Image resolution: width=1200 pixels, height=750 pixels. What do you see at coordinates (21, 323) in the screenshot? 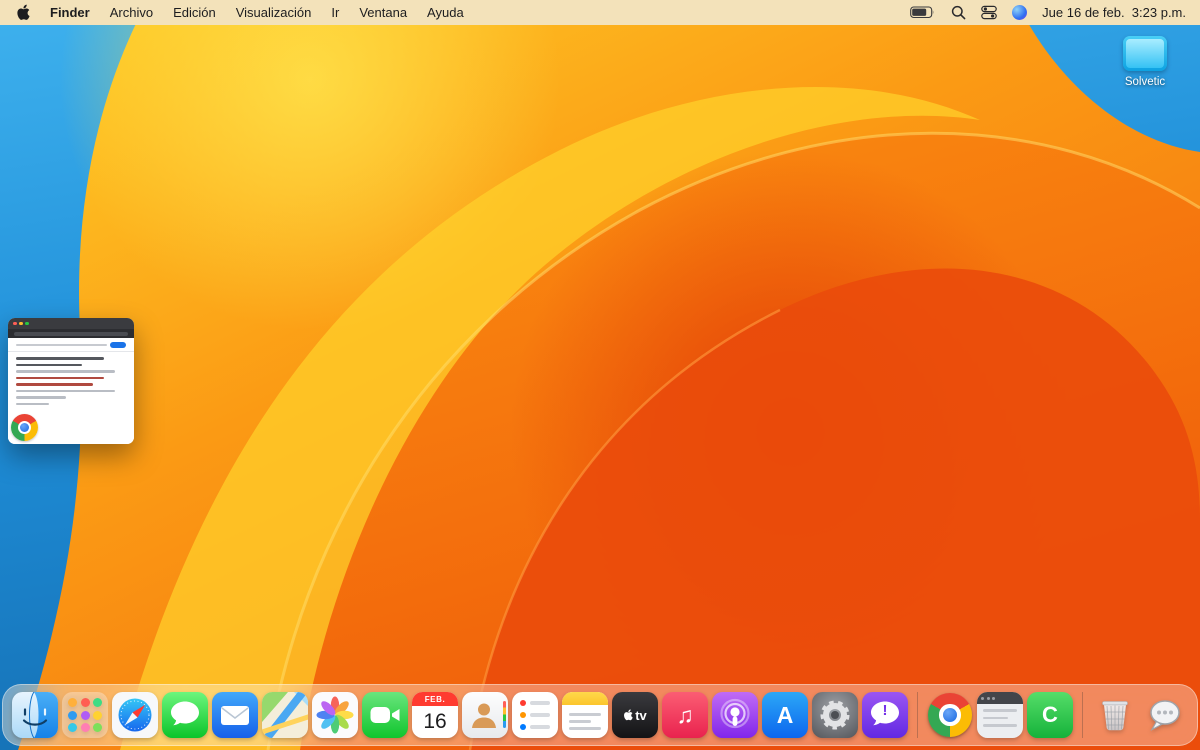
I see `minimize-icon` at bounding box center [21, 323].